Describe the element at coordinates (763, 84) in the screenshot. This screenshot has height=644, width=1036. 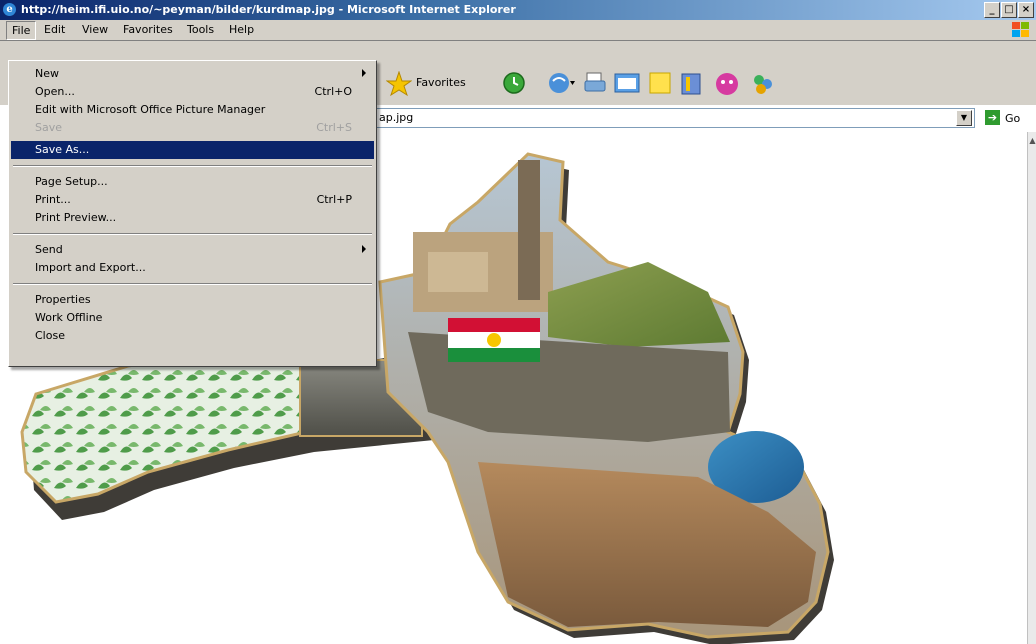
I see `users-icon` at that location.